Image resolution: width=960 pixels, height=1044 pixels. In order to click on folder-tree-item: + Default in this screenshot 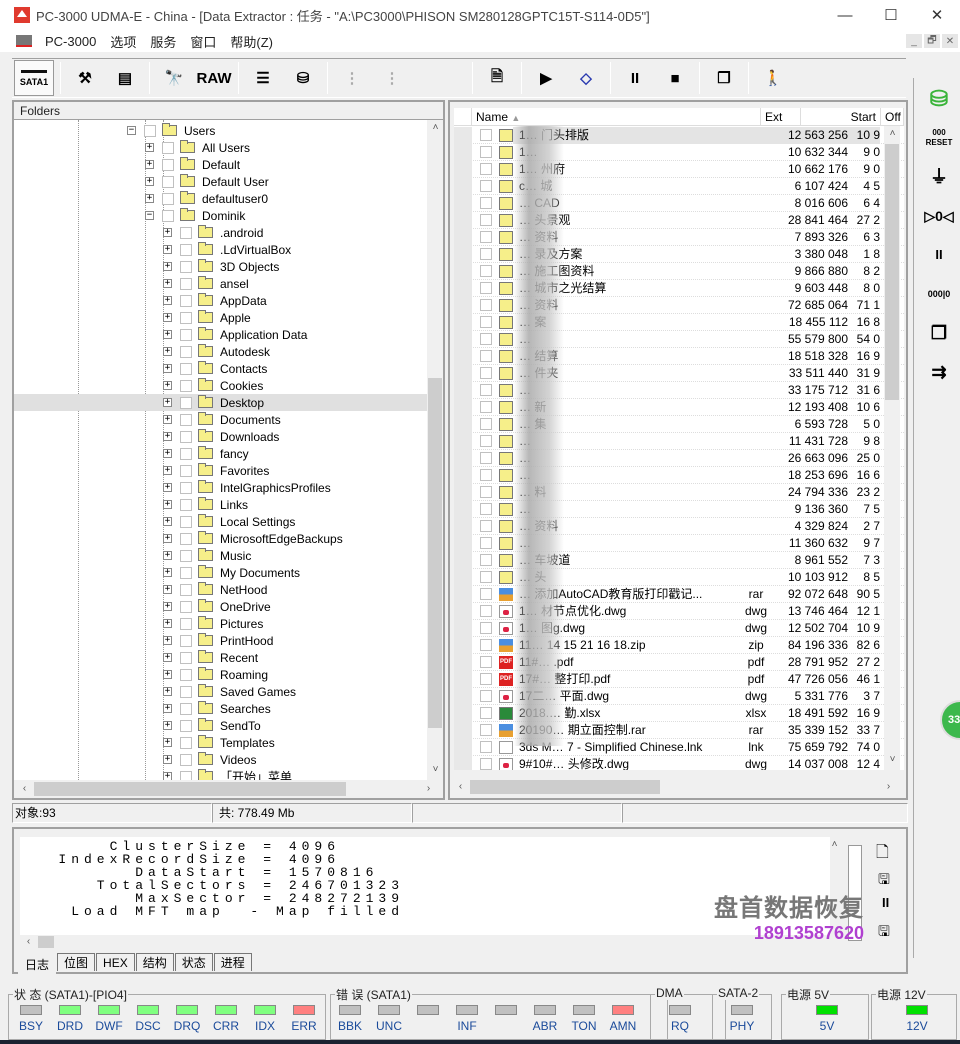, I will do `click(220, 164)`.